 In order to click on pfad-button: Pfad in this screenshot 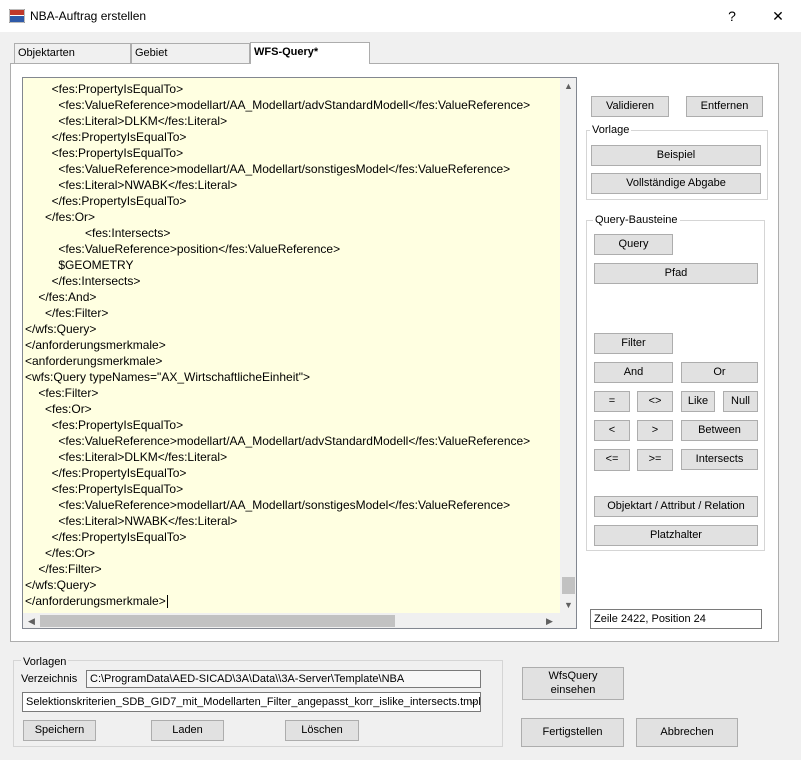, I will do `click(676, 273)`.